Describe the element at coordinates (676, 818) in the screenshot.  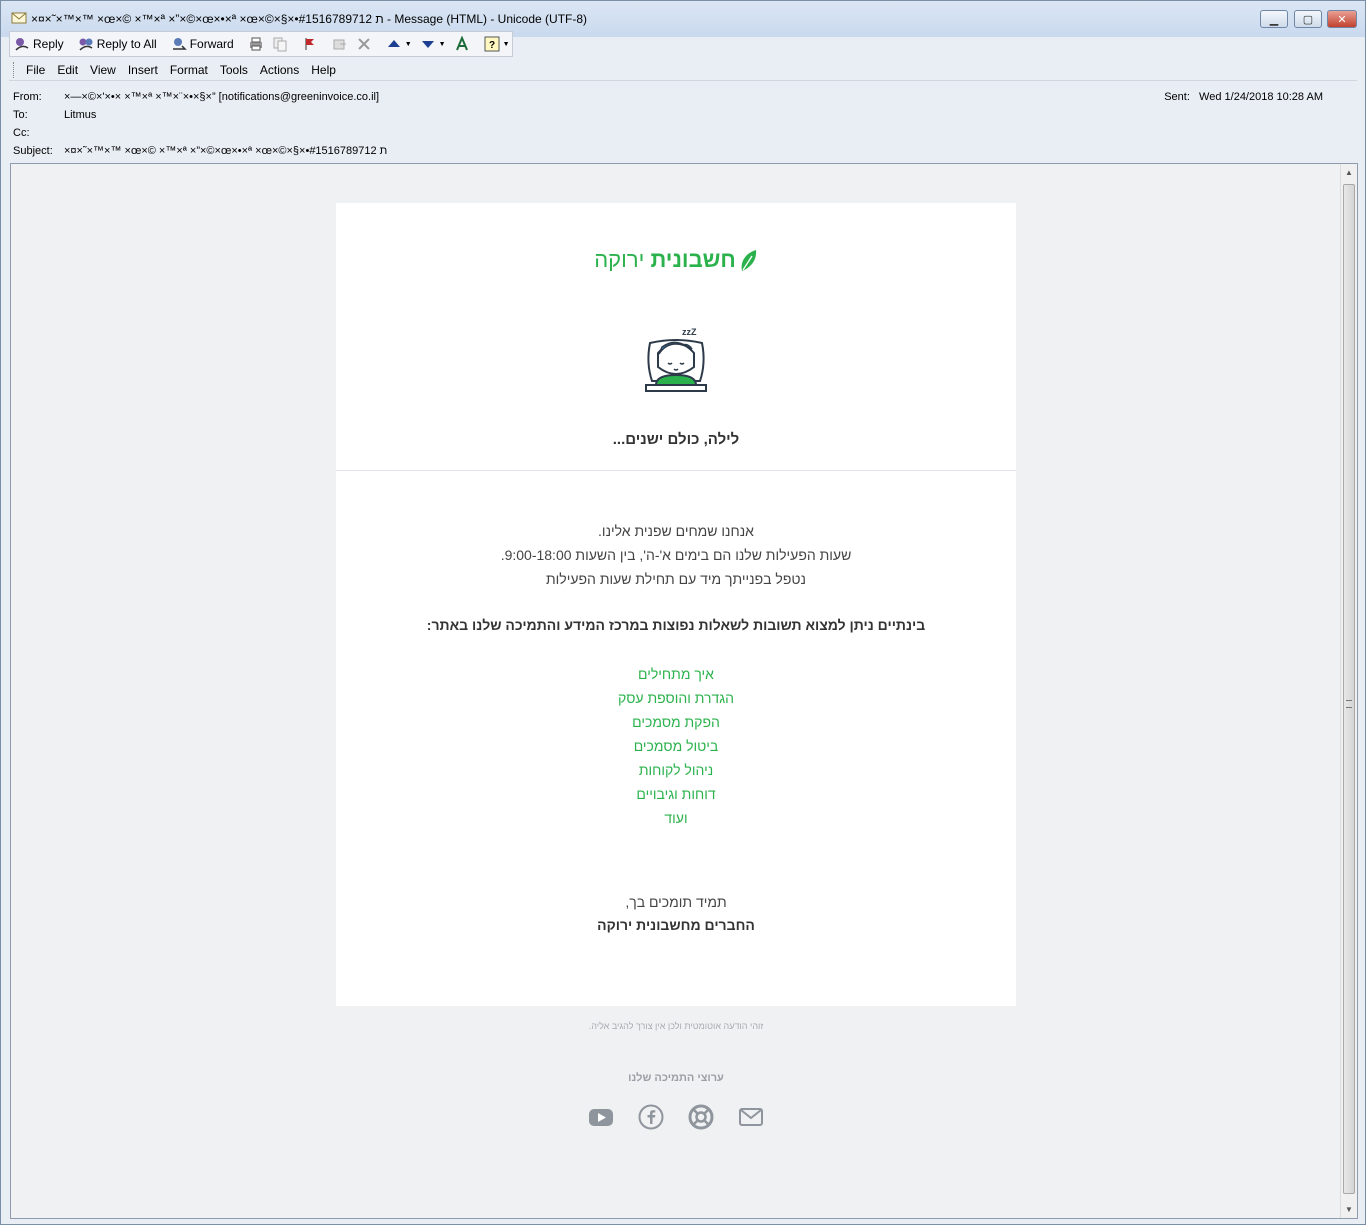
I see `link-more: ועוד` at that location.